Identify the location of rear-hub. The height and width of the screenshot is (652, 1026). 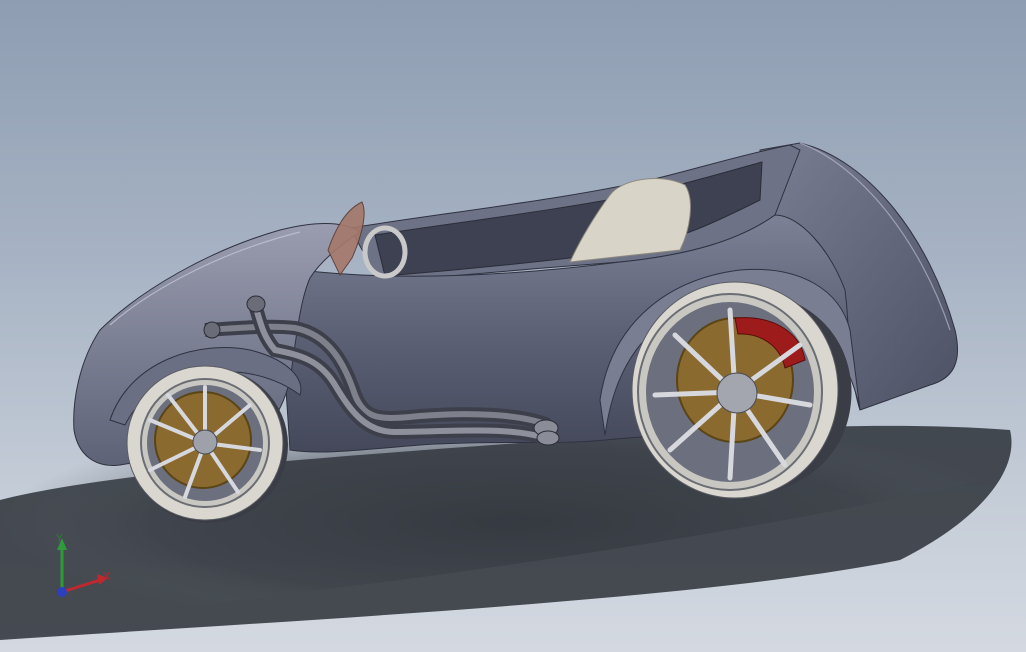
(737, 393).